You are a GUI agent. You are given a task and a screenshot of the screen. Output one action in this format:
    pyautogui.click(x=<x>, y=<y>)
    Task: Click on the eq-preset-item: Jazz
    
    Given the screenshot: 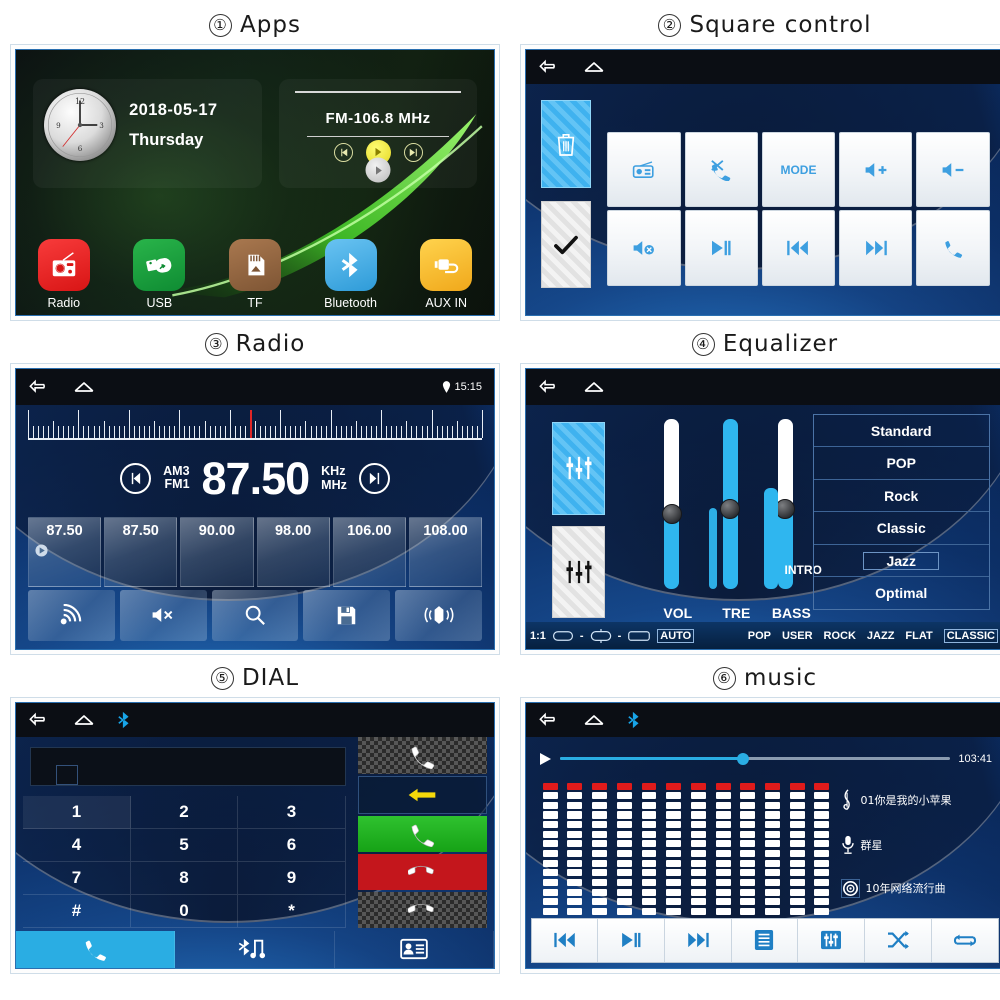 What is the action you would take?
    pyautogui.click(x=901, y=561)
    